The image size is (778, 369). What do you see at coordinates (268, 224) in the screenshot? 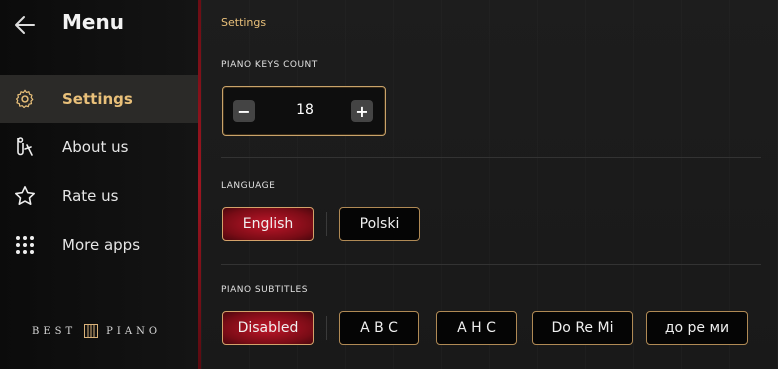
I see `language-option-english: English` at bounding box center [268, 224].